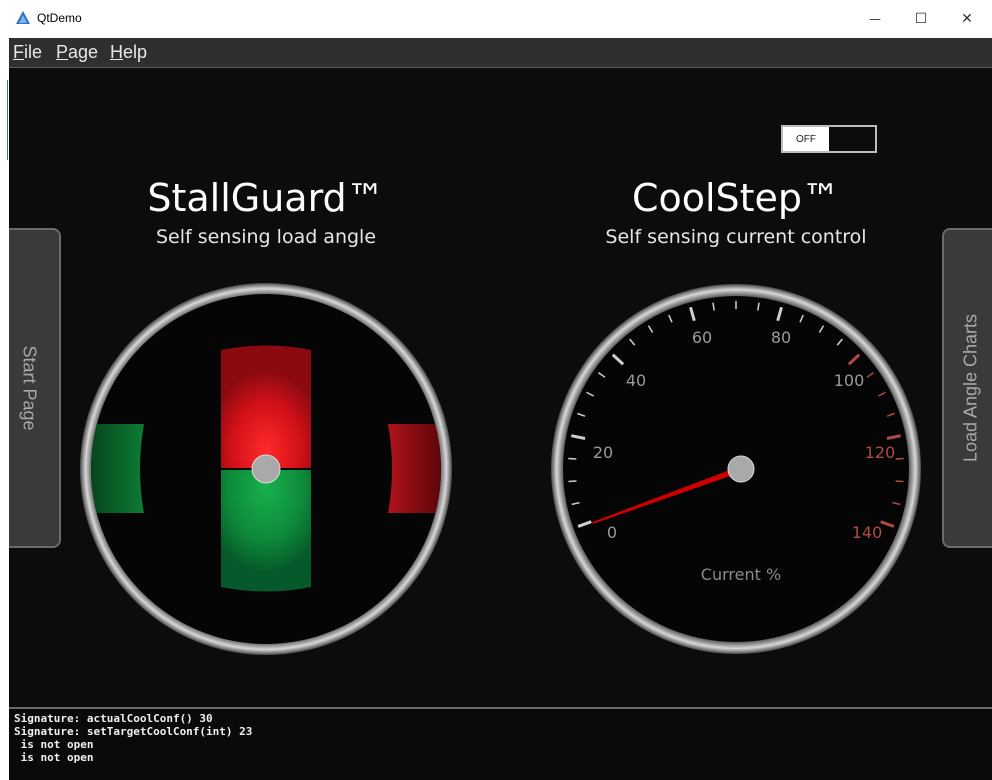  I want to click on start-page-tab: Start Page, so click(35, 388).